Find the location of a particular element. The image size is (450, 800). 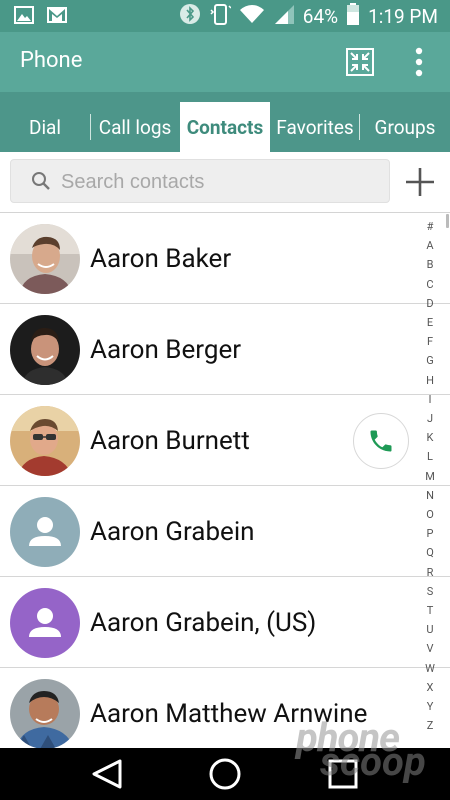

home-button is located at coordinates (225, 774).